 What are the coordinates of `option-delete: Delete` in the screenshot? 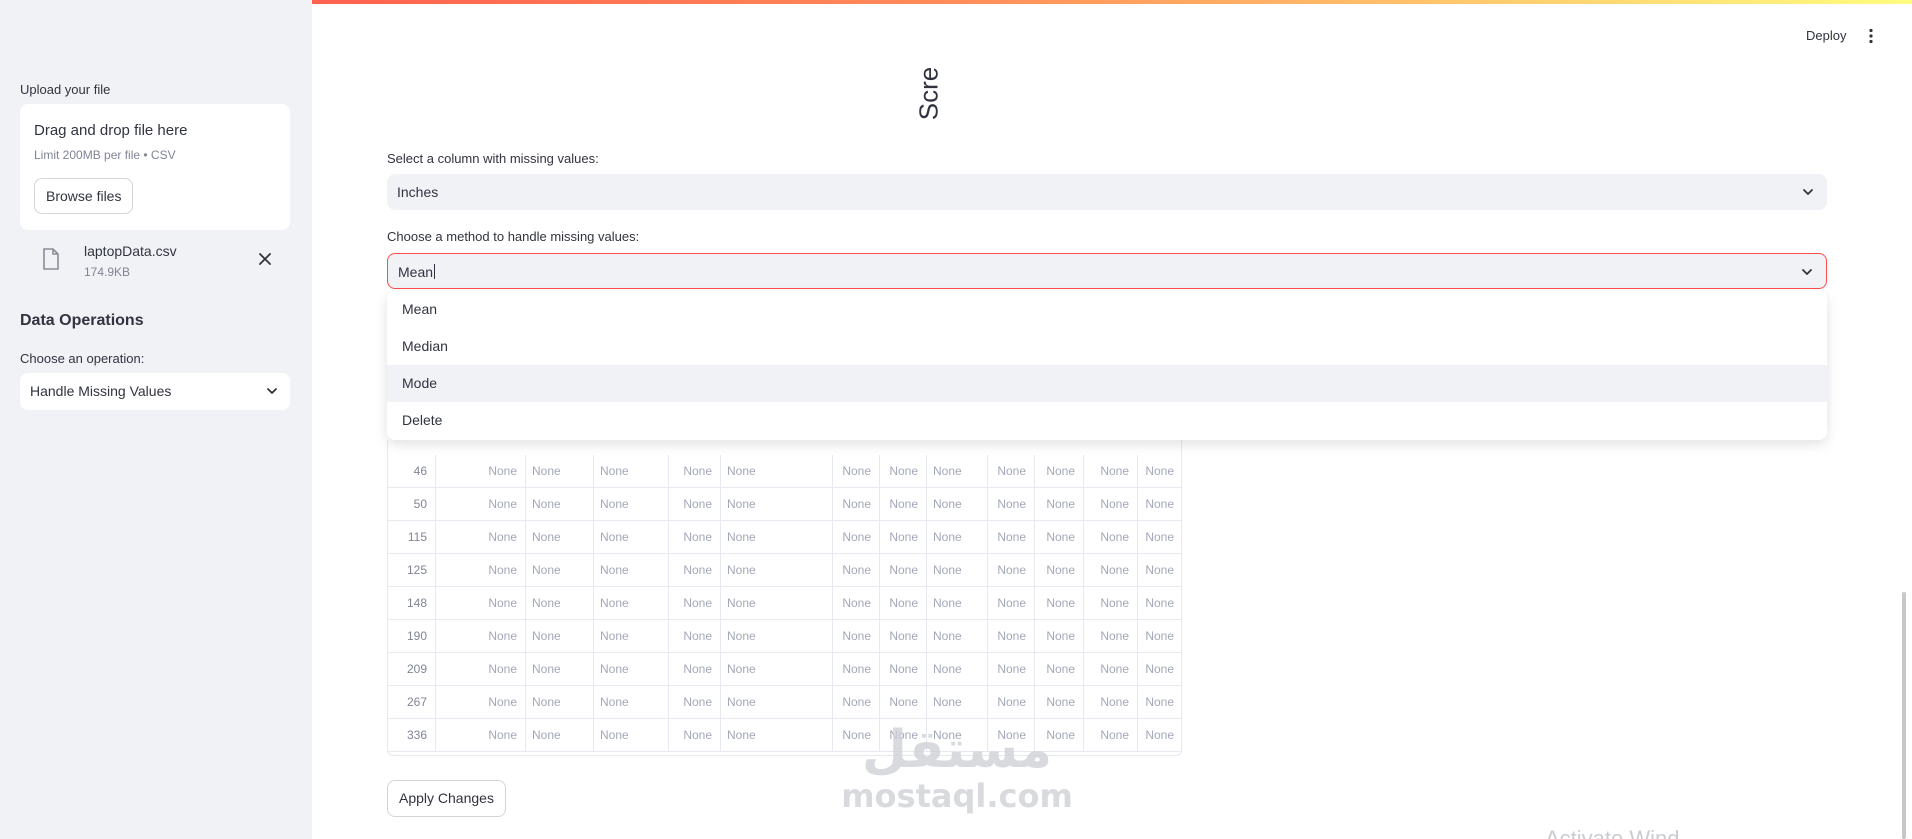 It's located at (1107, 420).